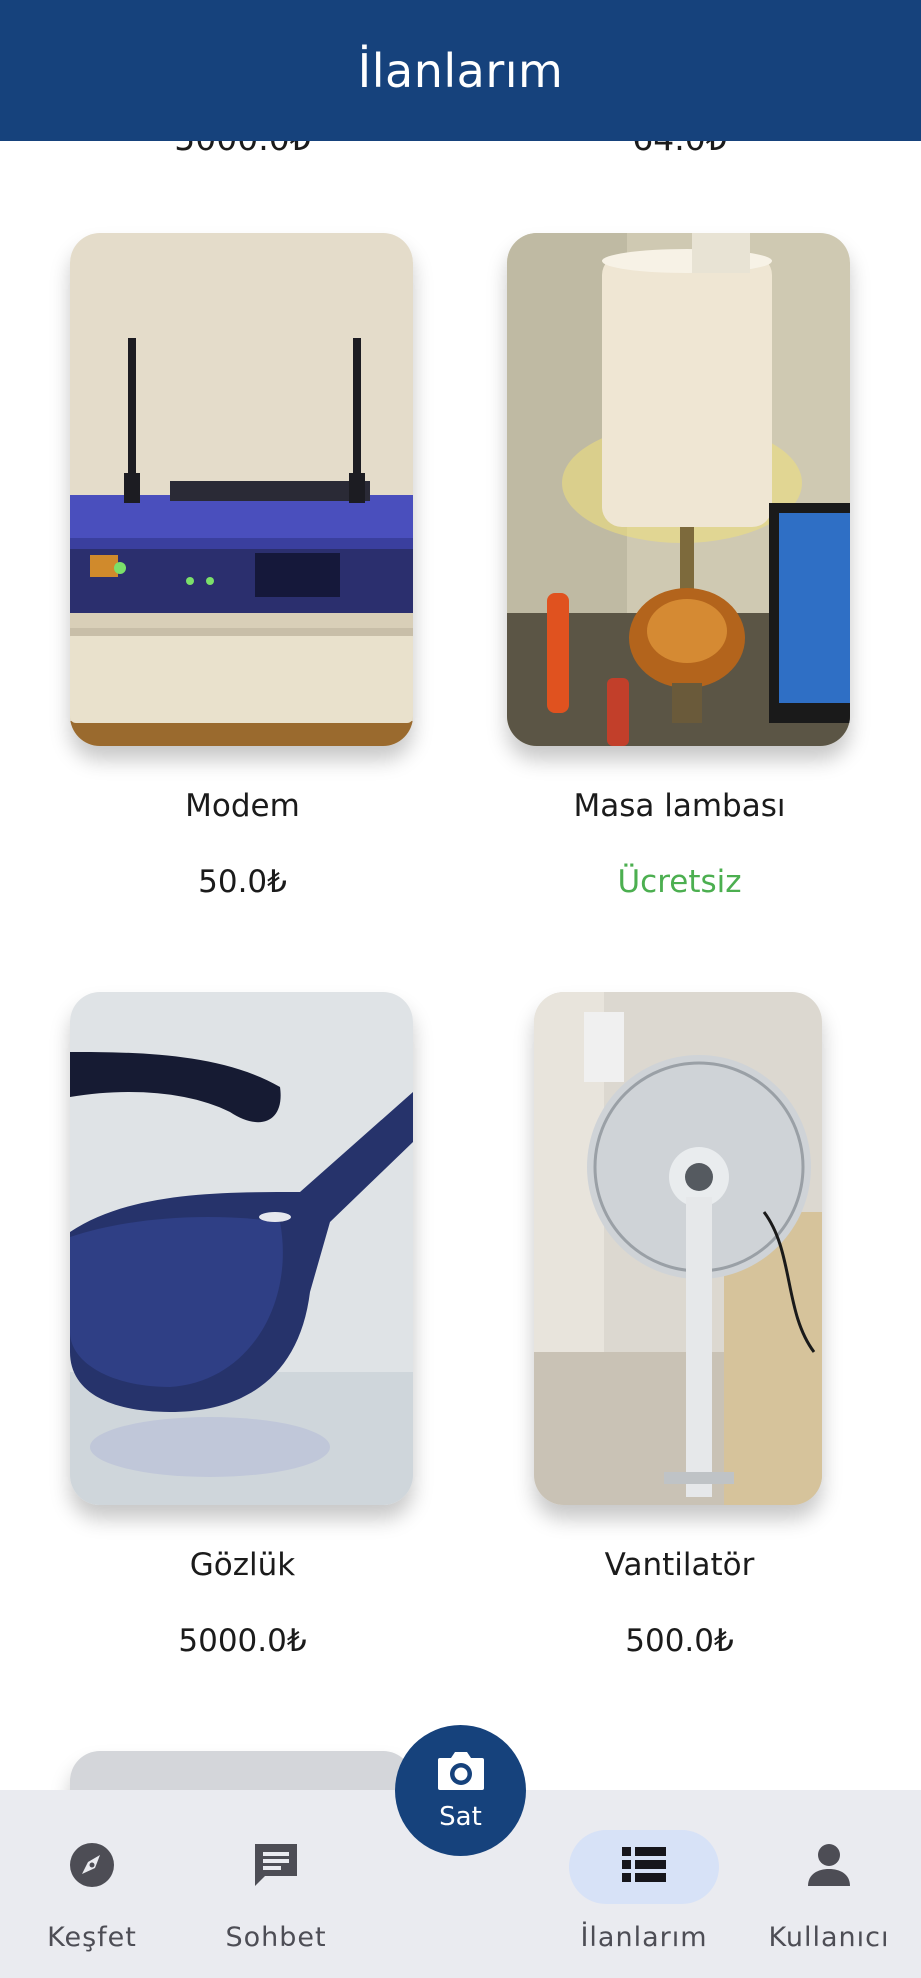 This screenshot has height=1978, width=921. I want to click on nav-item-ilanlarim: İlanlarım, so click(644, 1891).